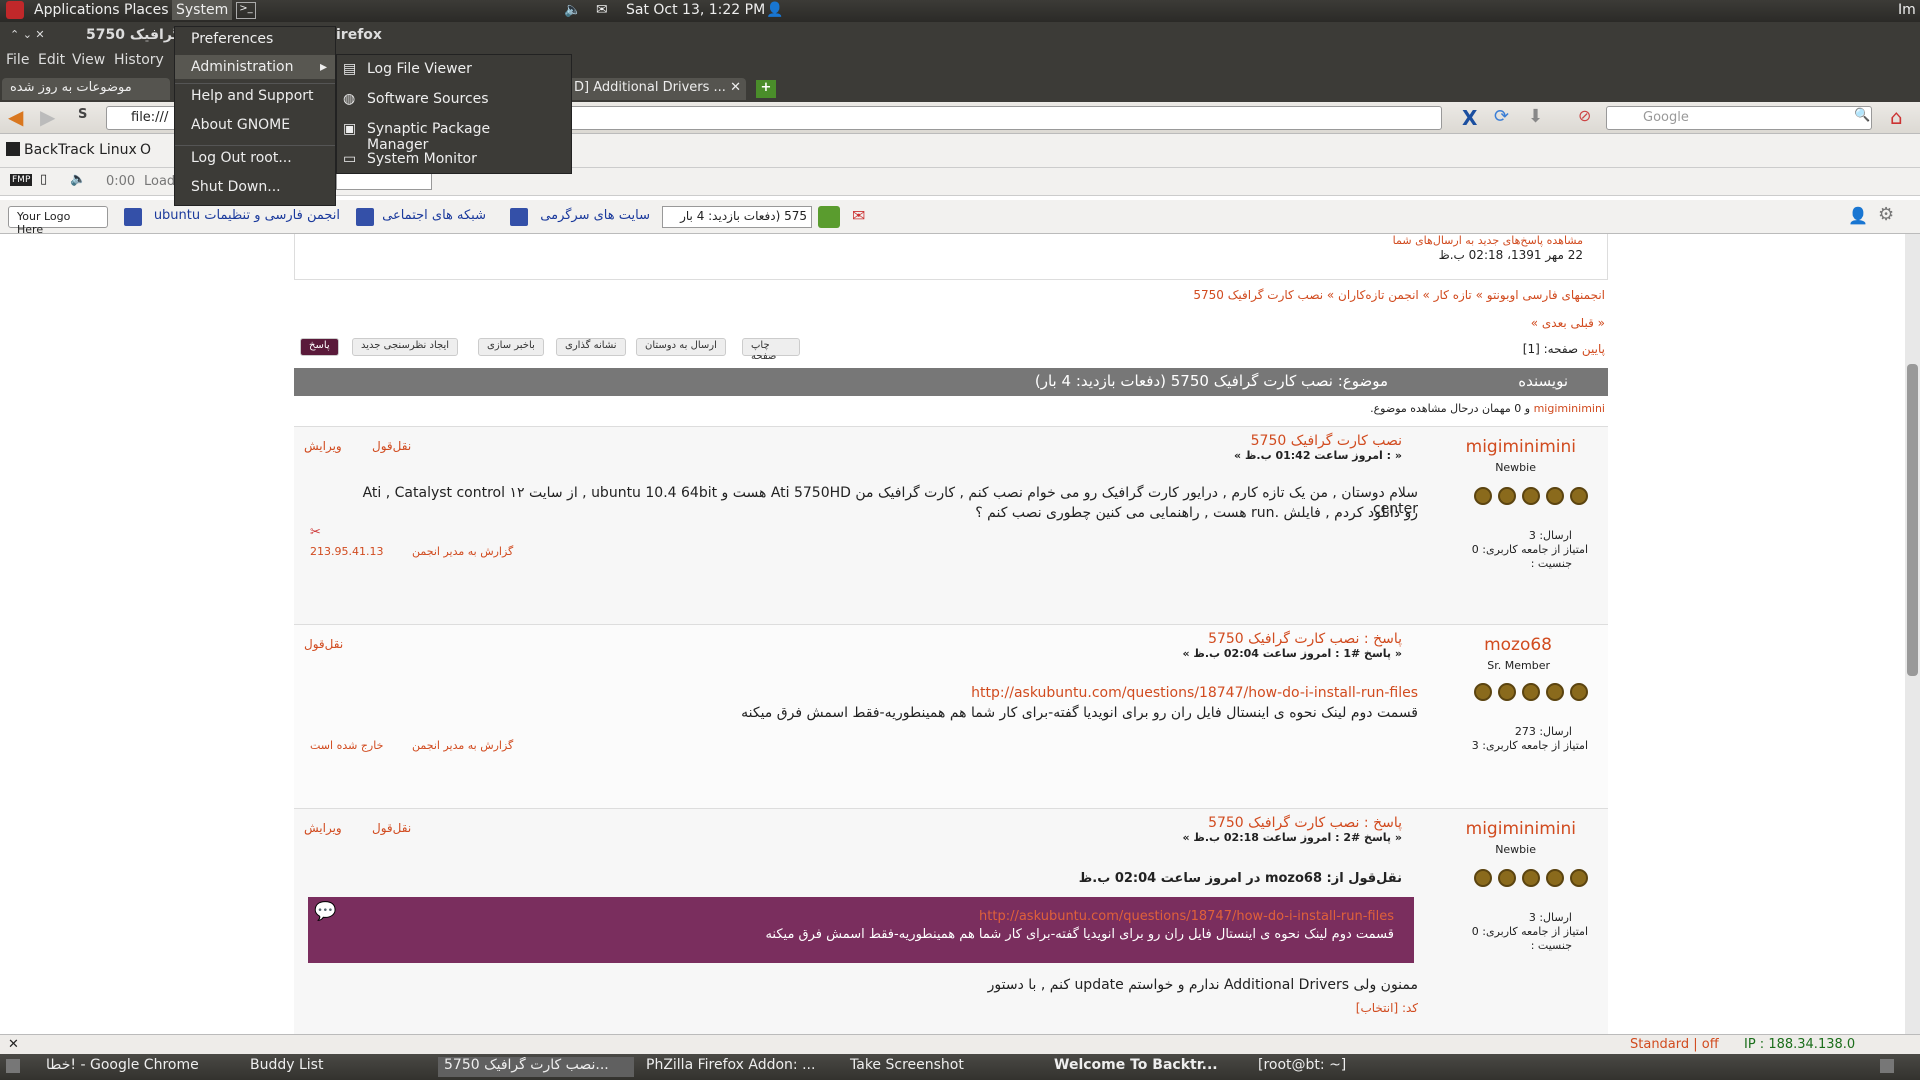 The width and height of the screenshot is (1920, 1080). I want to click on mail-icon: ✉, so click(602, 10).